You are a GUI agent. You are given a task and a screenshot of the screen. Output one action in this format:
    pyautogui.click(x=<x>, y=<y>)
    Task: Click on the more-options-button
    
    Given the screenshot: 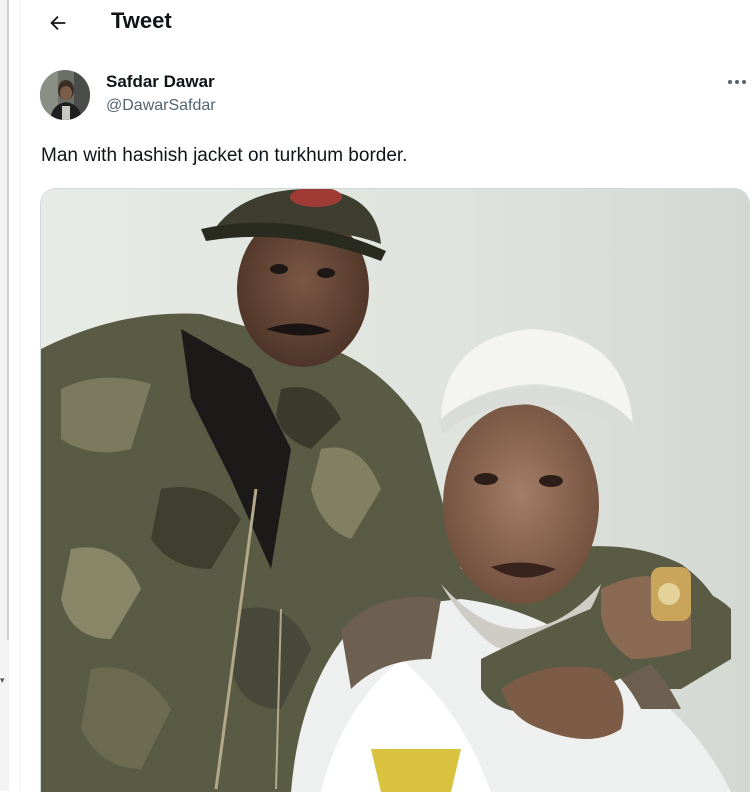 What is the action you would take?
    pyautogui.click(x=737, y=82)
    